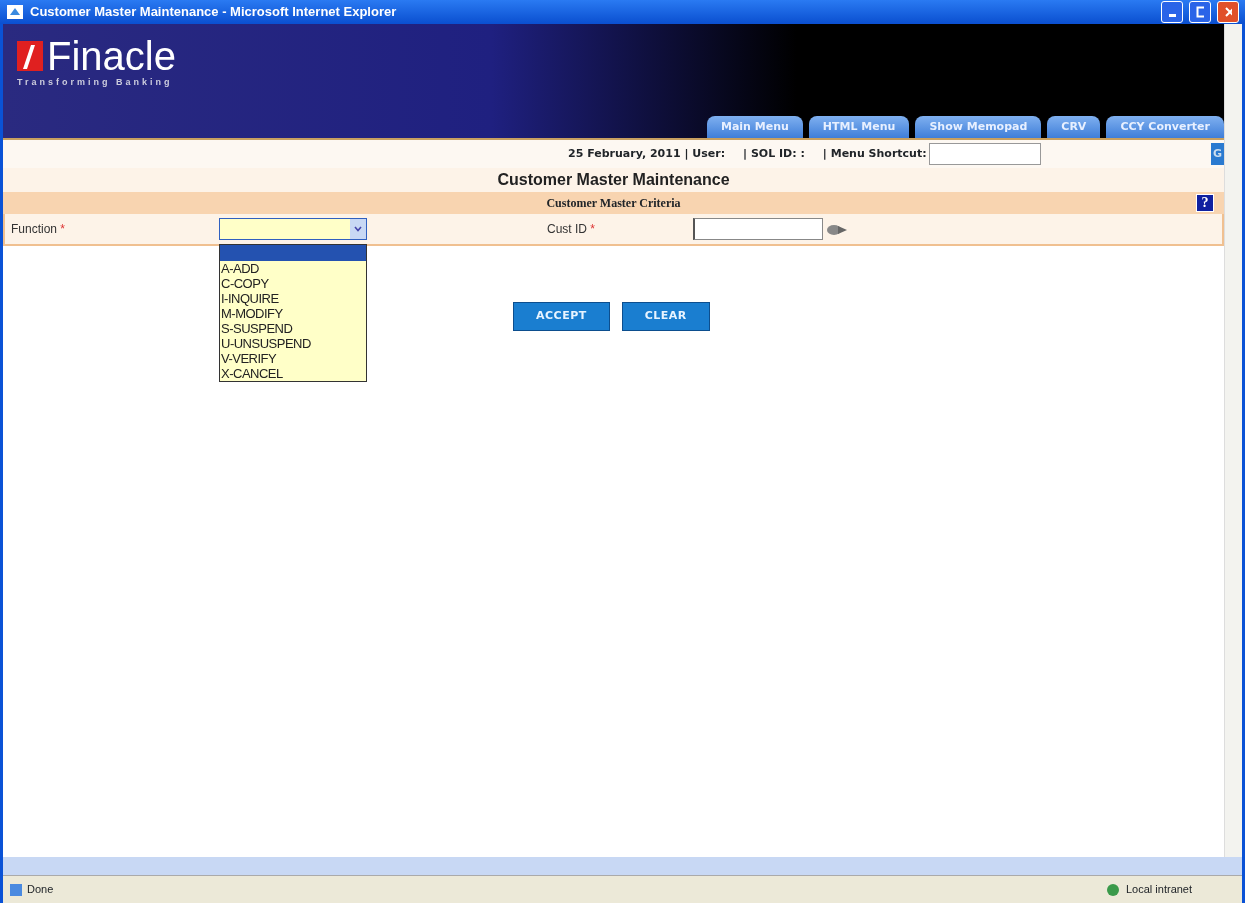  What do you see at coordinates (984, 154) in the screenshot?
I see `shortcut-field` at bounding box center [984, 154].